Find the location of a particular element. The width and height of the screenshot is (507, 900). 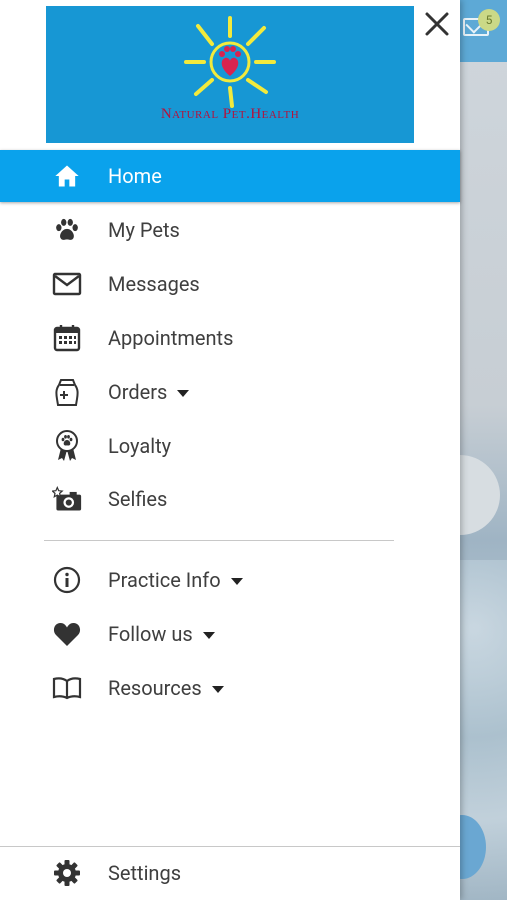

background-top-bar: 5 is located at coordinates (483, 31).